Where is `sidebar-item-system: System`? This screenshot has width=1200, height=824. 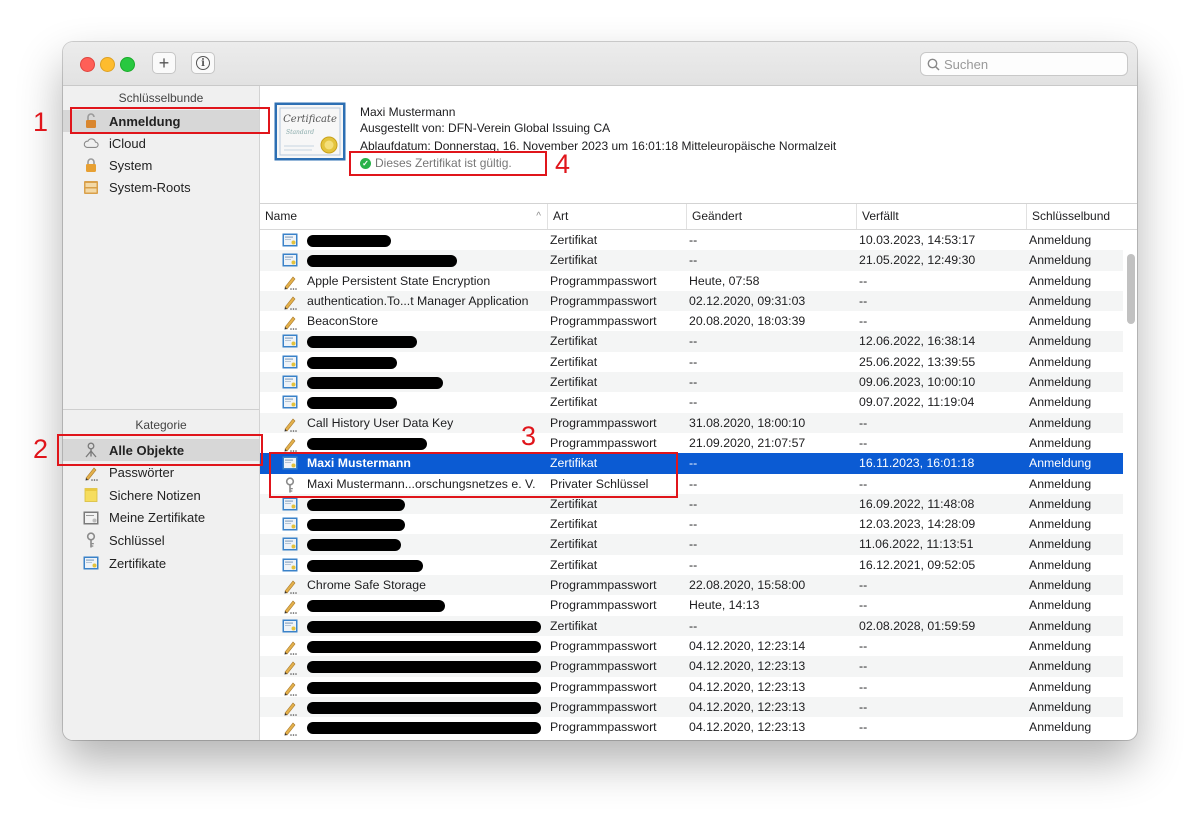 sidebar-item-system: System is located at coordinates (161, 165).